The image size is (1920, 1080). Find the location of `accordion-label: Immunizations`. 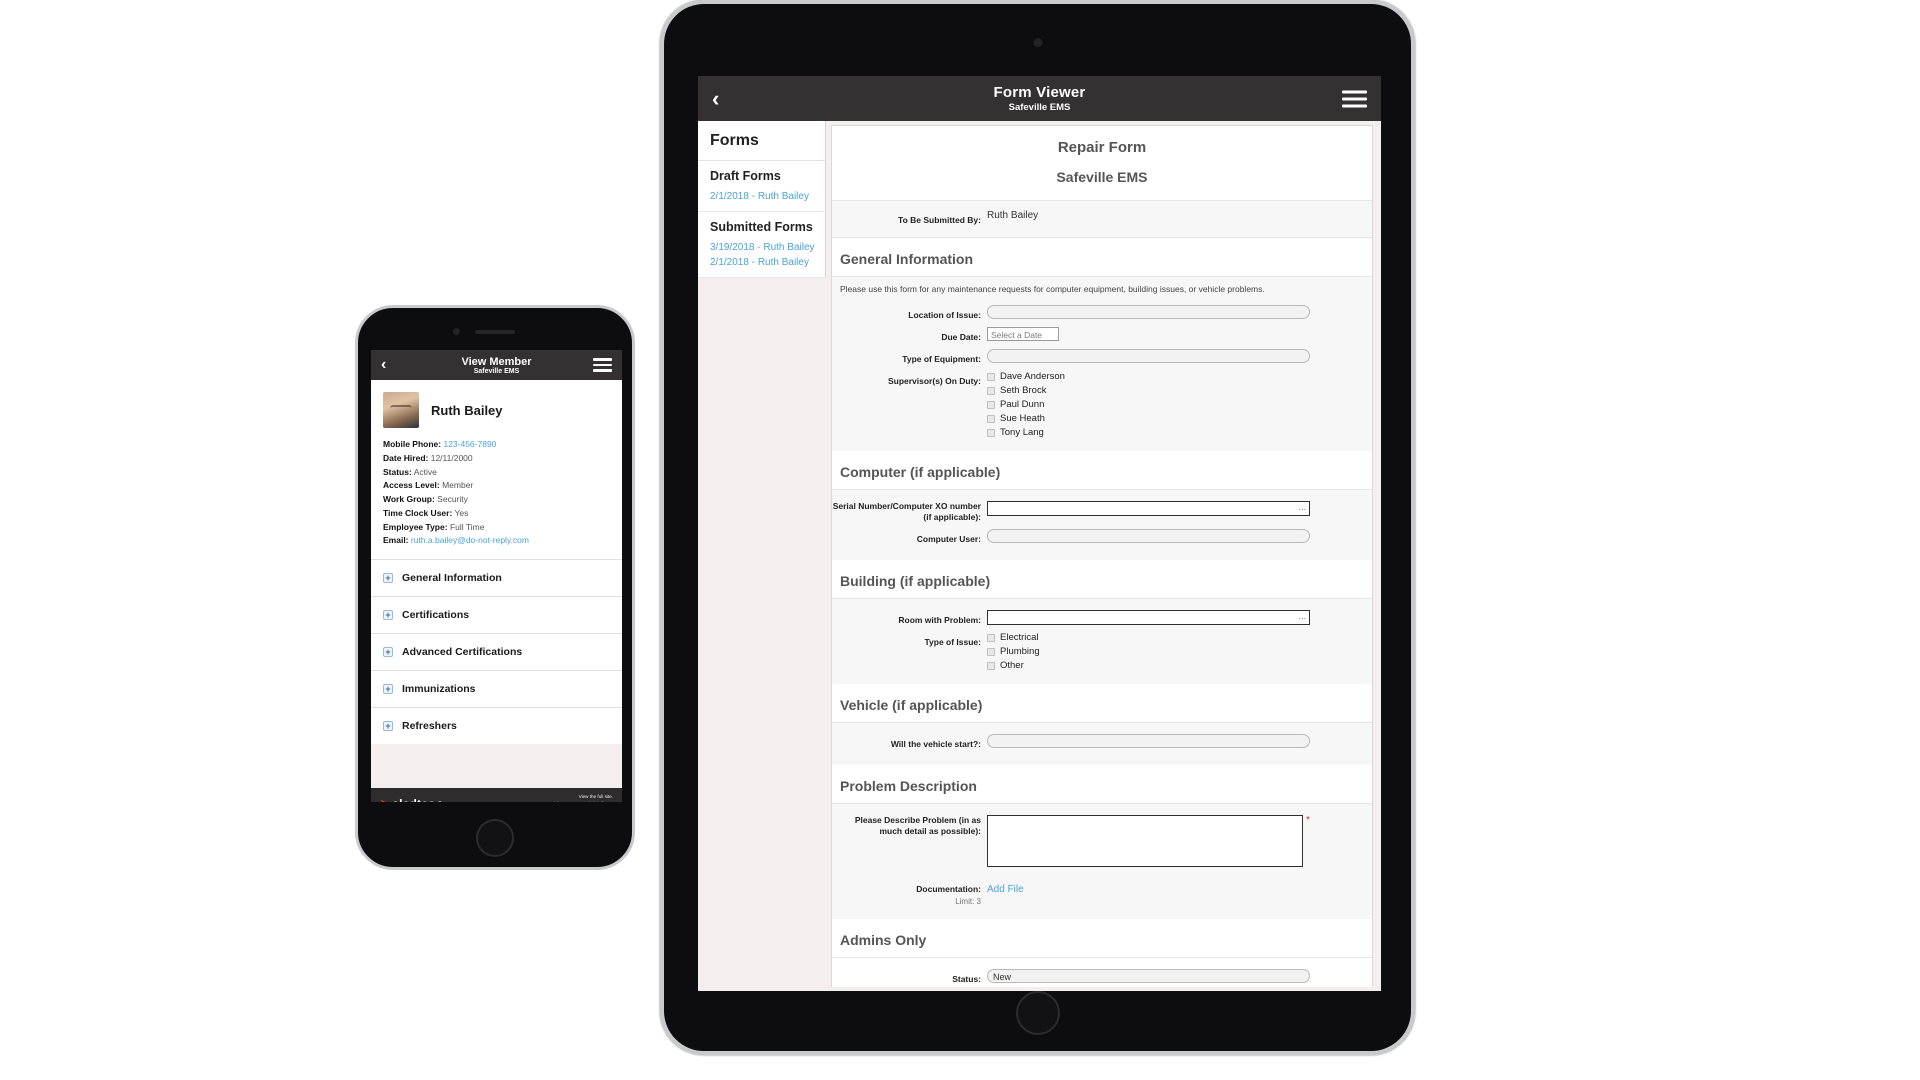

accordion-label: Immunizations is located at coordinates (439, 689).